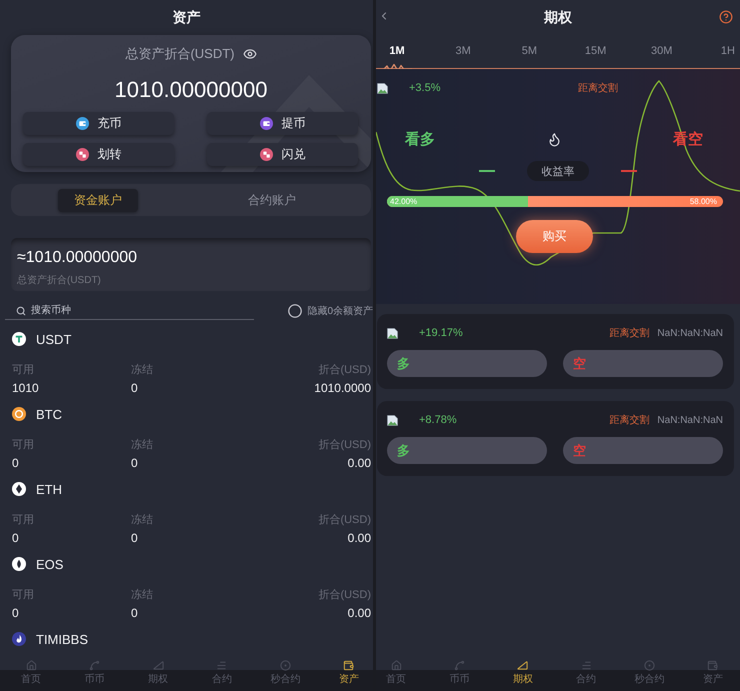 This screenshot has height=691, width=740. I want to click on action-button: 充币, so click(98, 123).